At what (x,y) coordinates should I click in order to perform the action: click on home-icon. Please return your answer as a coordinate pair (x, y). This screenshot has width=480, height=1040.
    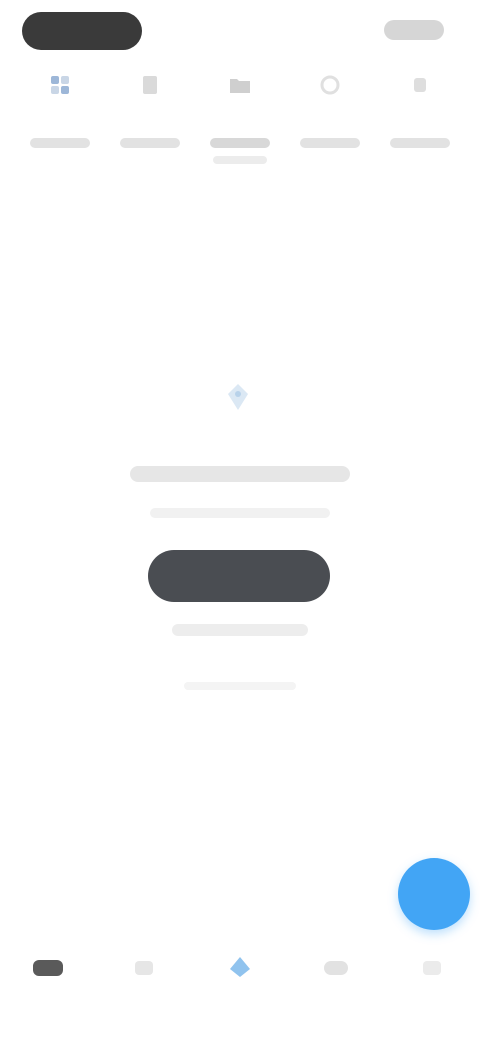
    Looking at the image, I should click on (48, 970).